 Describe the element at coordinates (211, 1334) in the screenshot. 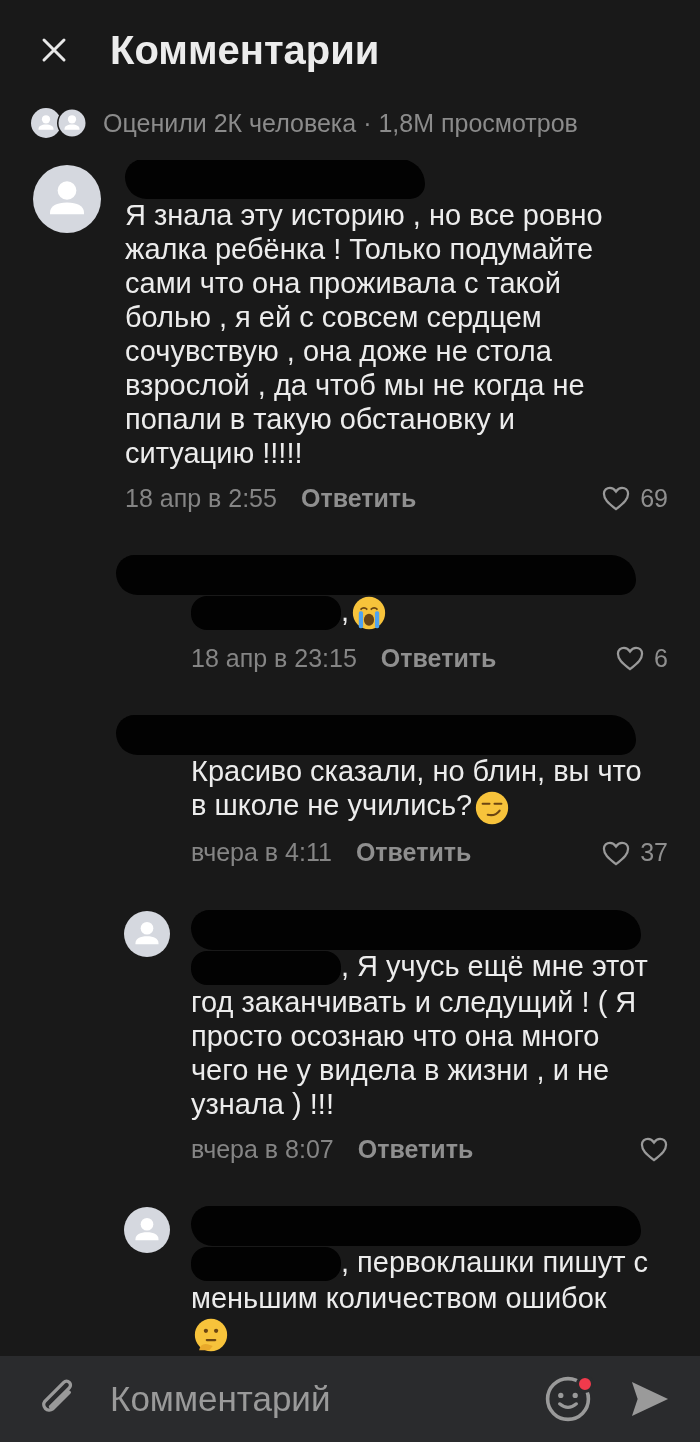

I see `thinking-face-icon` at that location.